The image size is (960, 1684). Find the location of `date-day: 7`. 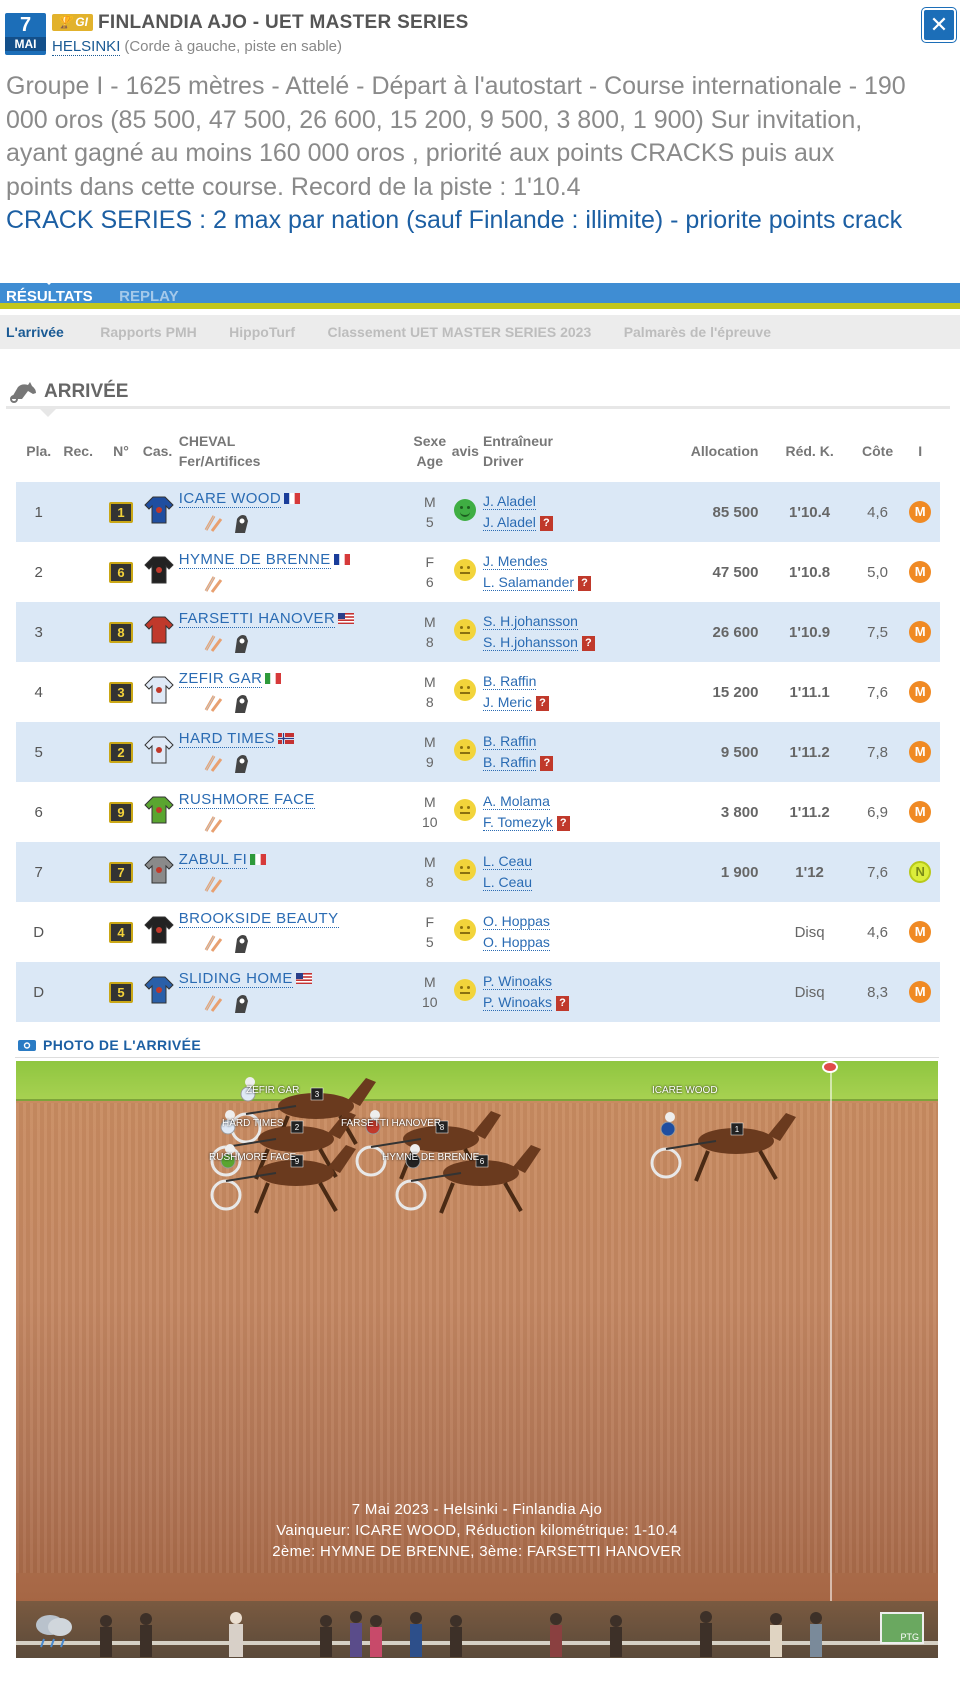

date-day: 7 is located at coordinates (25, 25).